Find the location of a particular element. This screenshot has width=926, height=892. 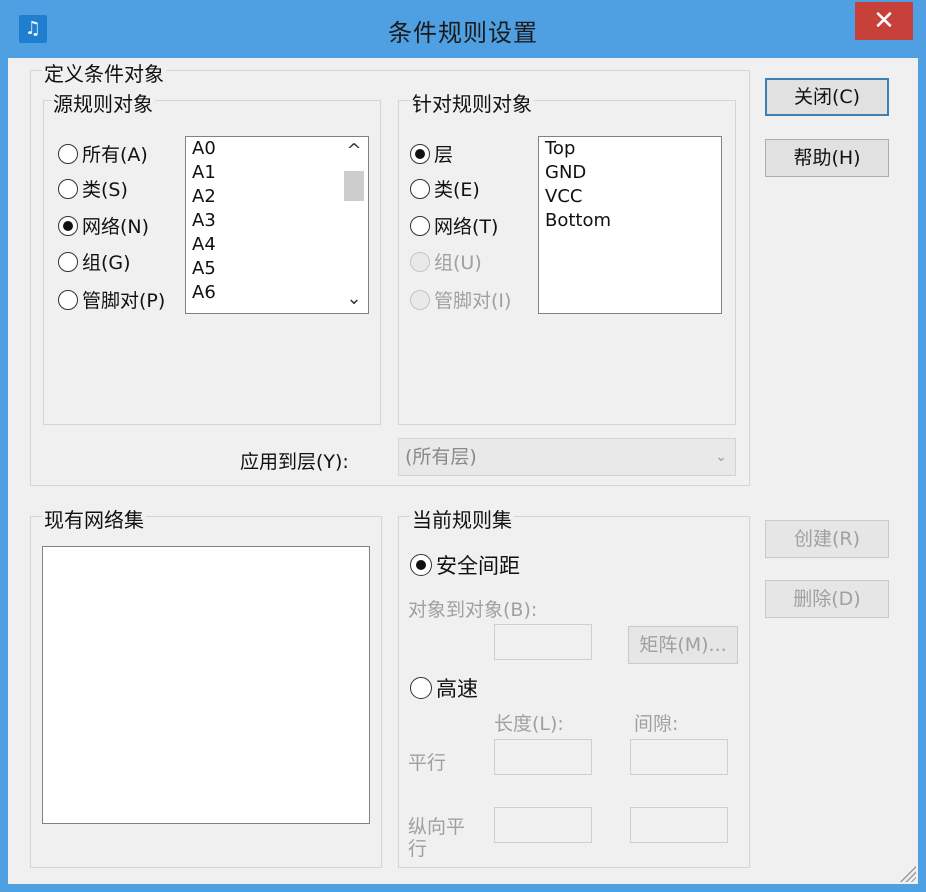

radio-source-group: 组(G) is located at coordinates (94, 261).